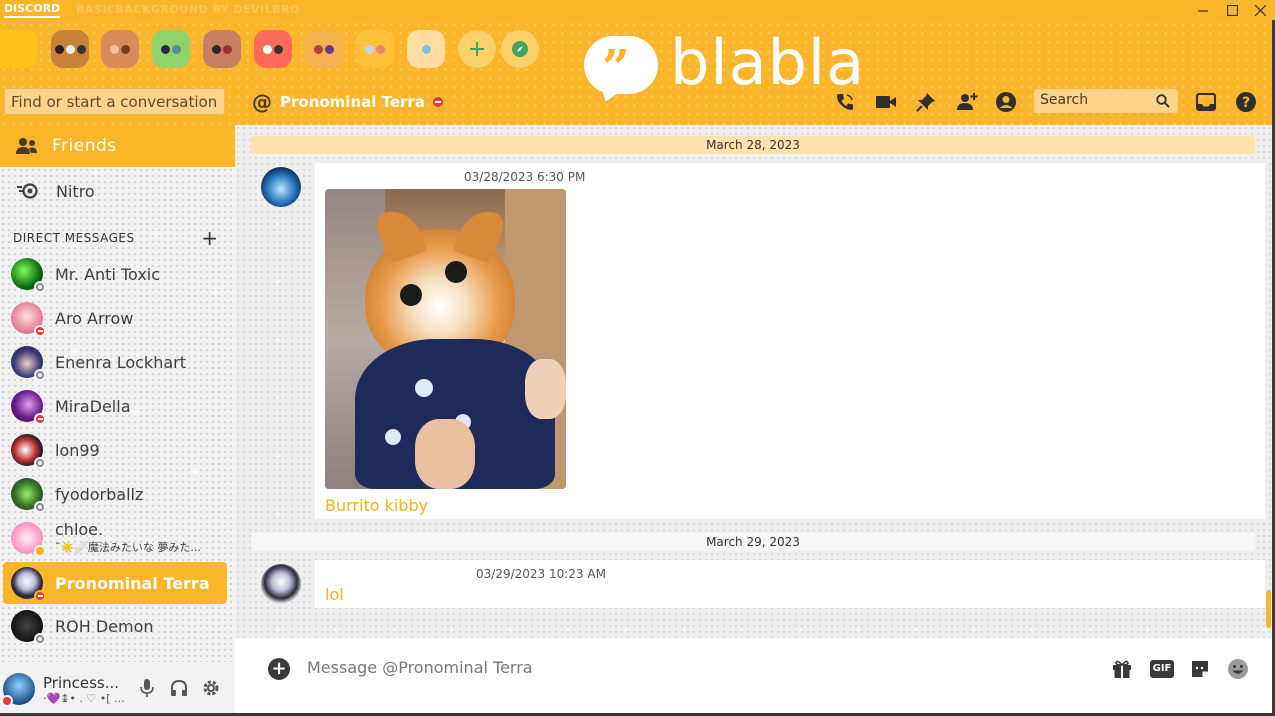  I want to click on direct-messages-title: DIRECT MESSAGES, so click(74, 238).